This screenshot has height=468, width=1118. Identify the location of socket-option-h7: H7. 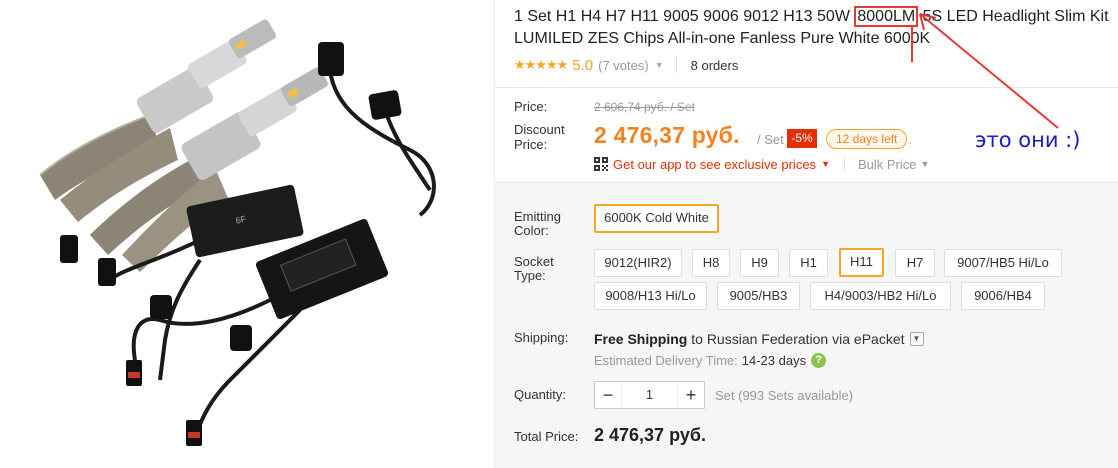
(915, 263).